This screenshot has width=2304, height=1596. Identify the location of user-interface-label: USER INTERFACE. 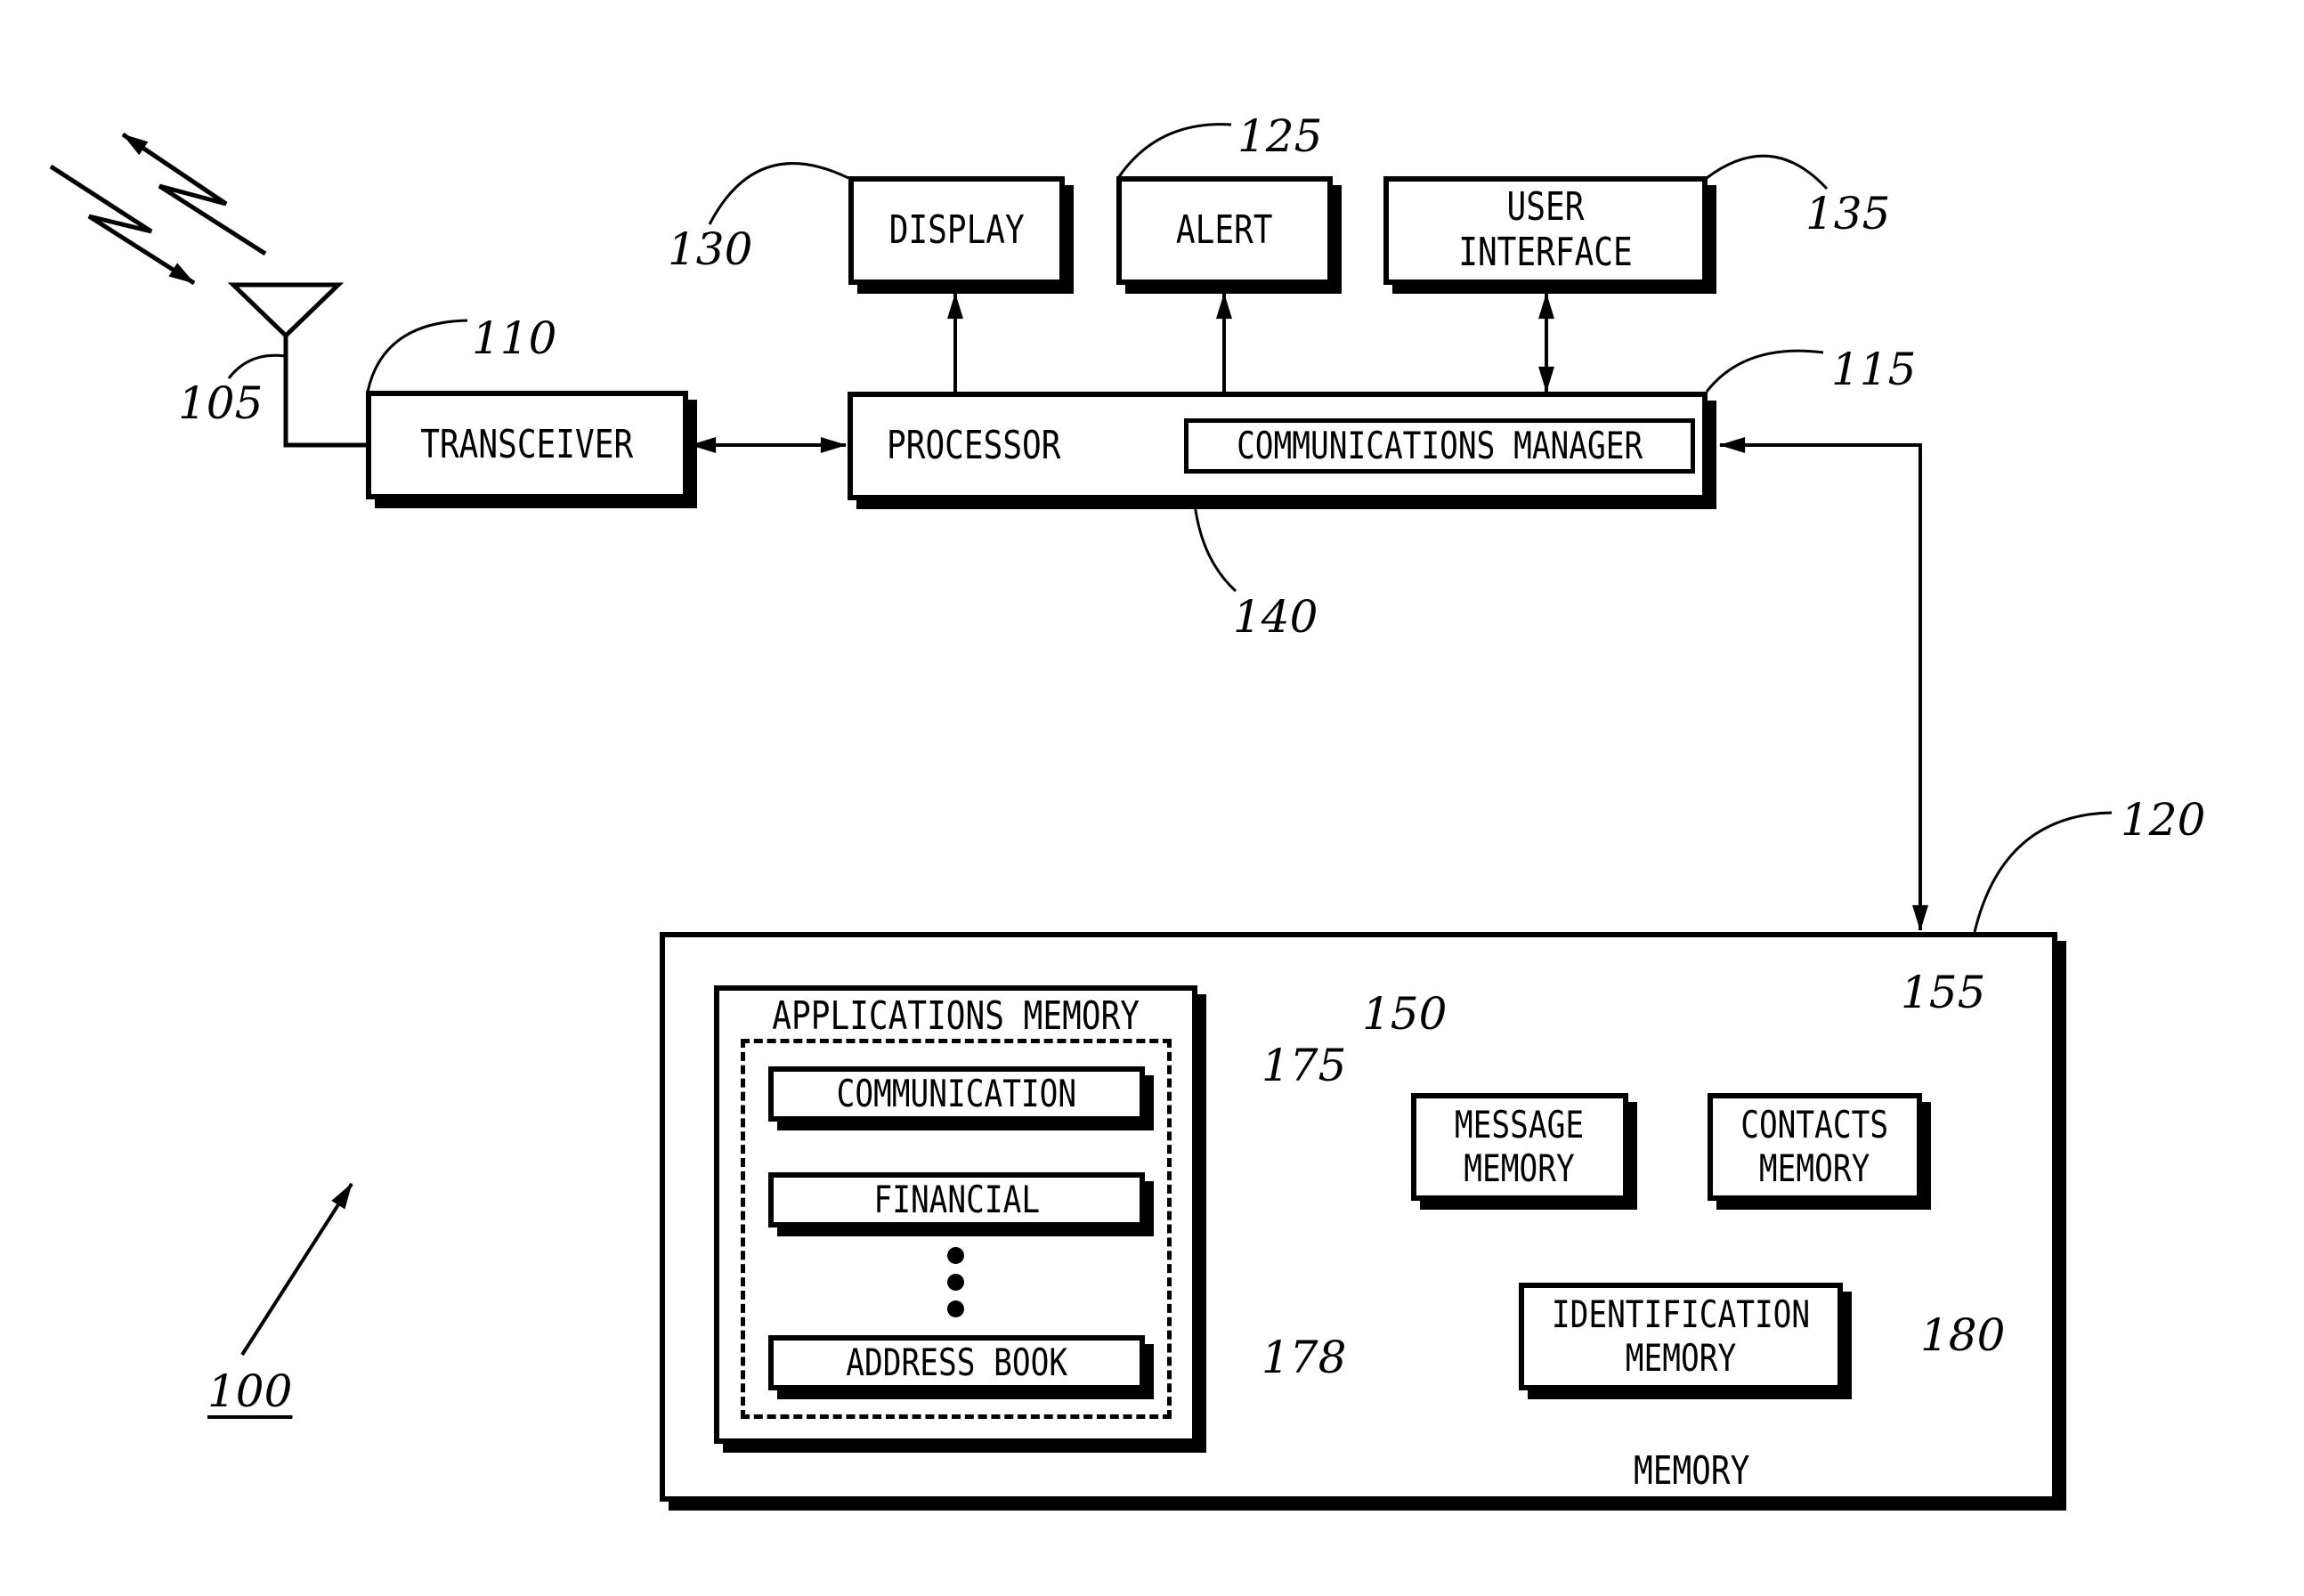
(1545, 229).